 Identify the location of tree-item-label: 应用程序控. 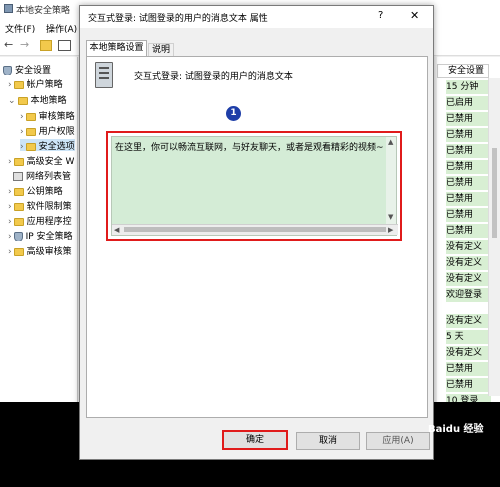
(49, 221).